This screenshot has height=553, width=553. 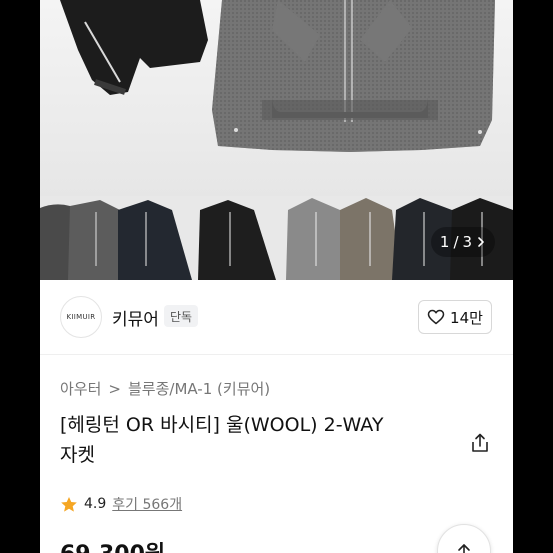 What do you see at coordinates (444, 241) in the screenshot?
I see `gallery-current-page: 1` at bounding box center [444, 241].